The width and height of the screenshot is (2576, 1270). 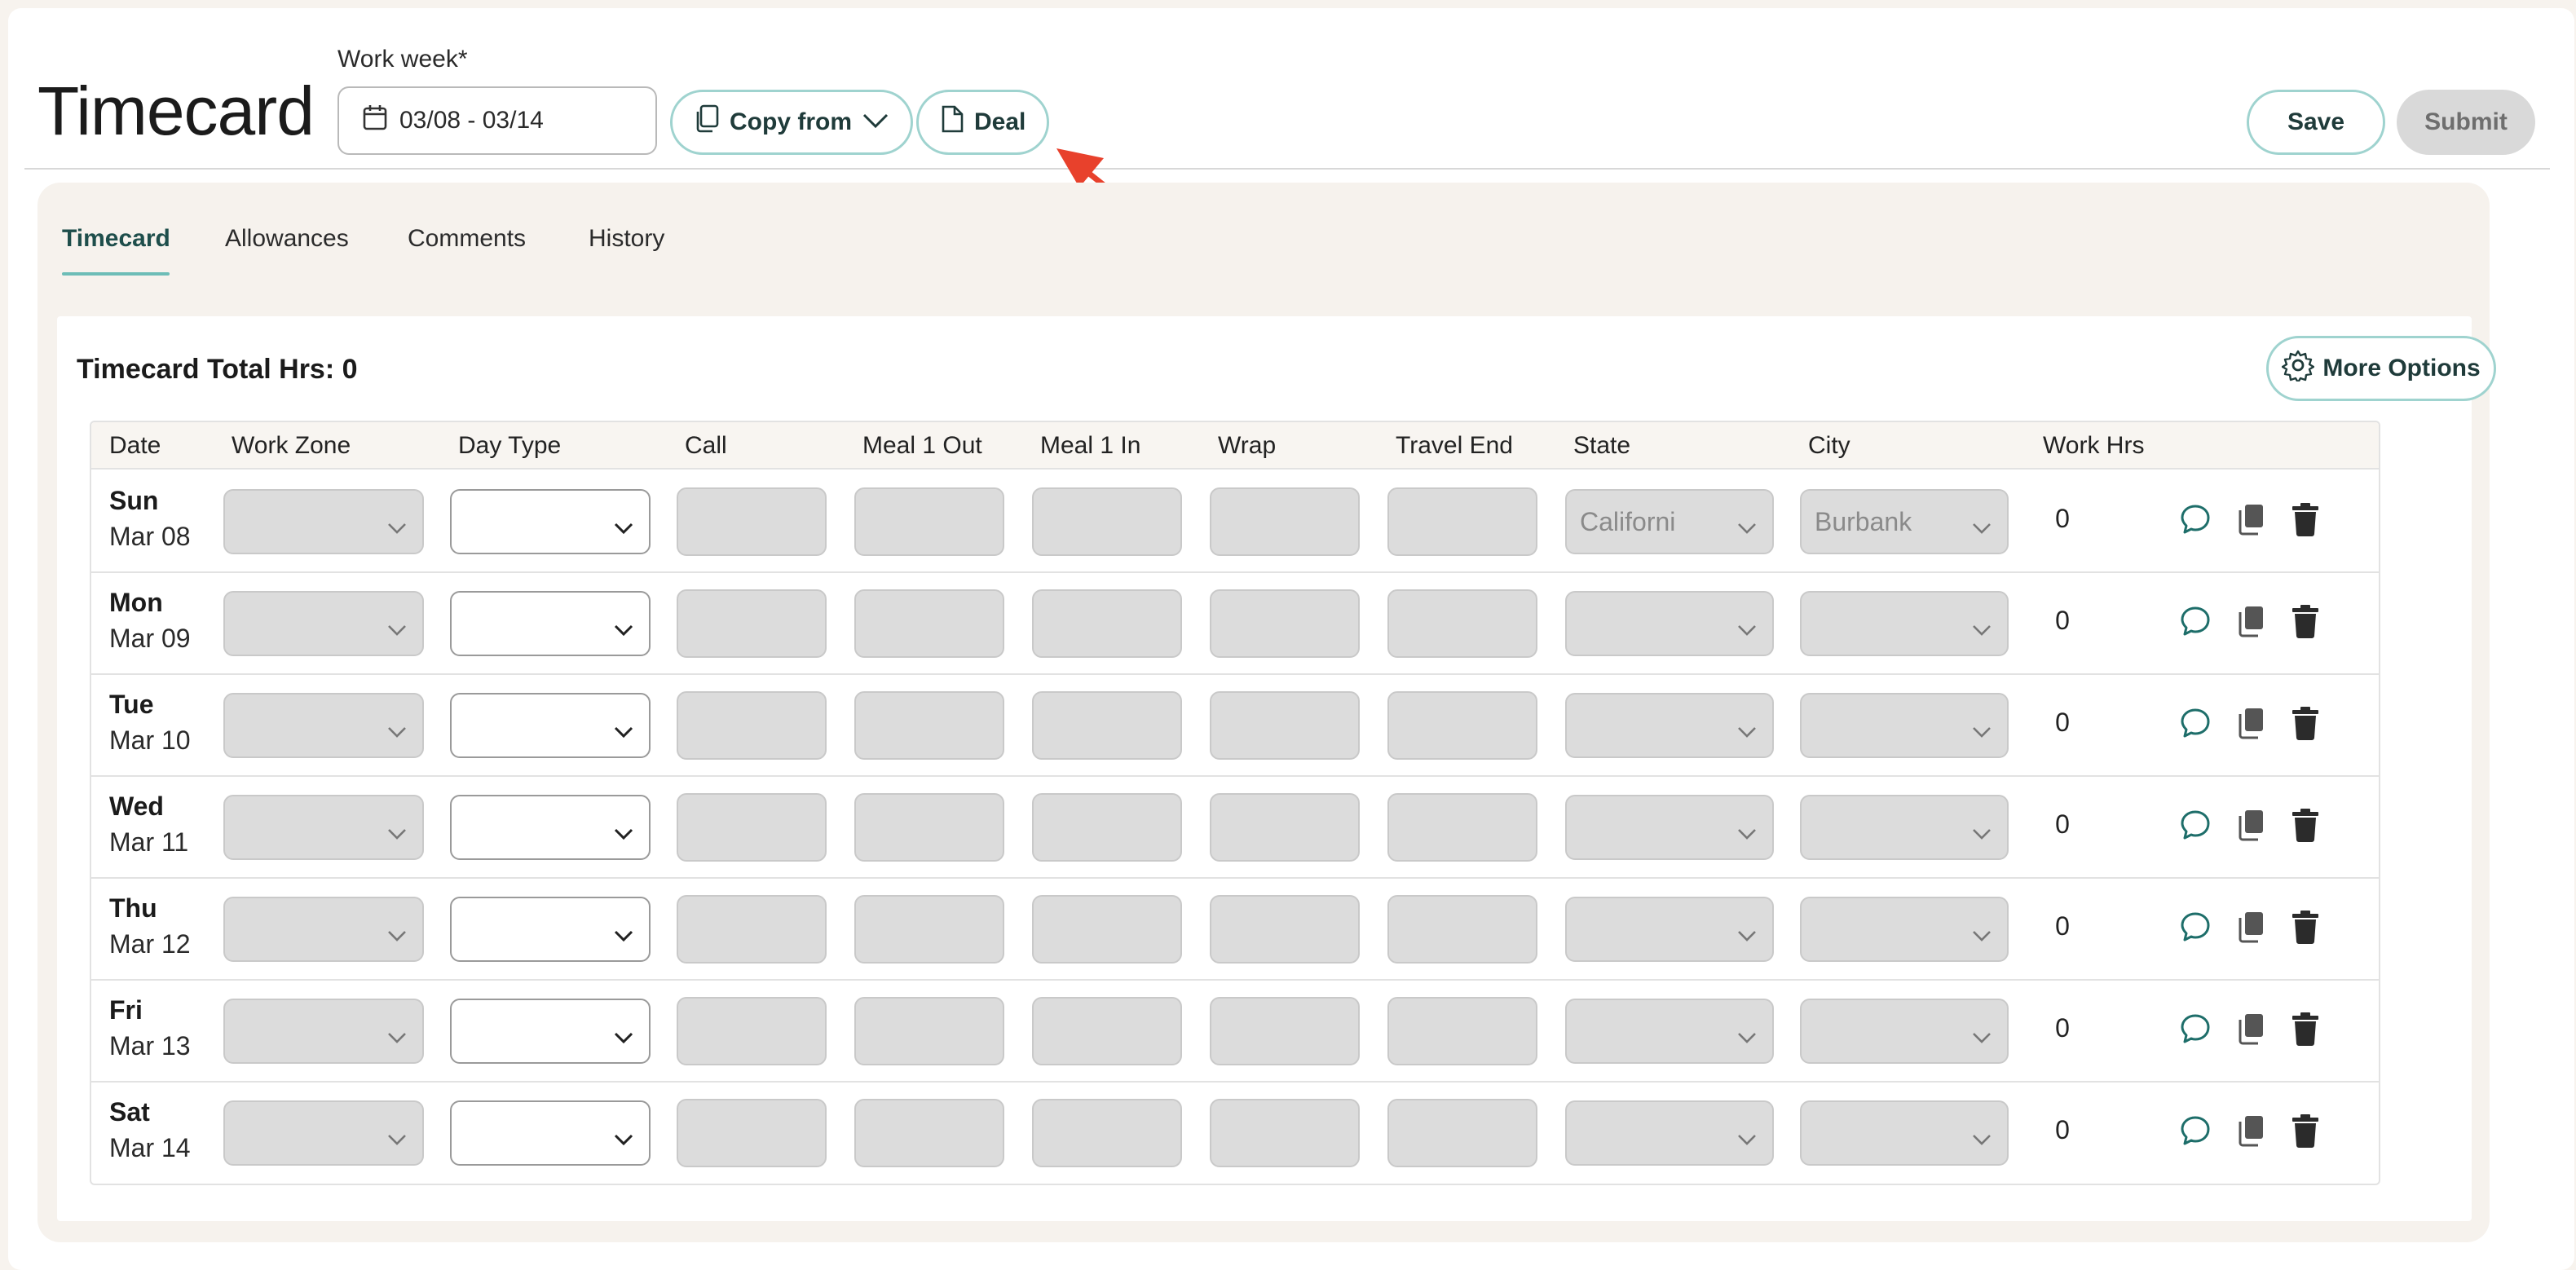 What do you see at coordinates (2062, 824) in the screenshot?
I see `work-hrs-value: 0` at bounding box center [2062, 824].